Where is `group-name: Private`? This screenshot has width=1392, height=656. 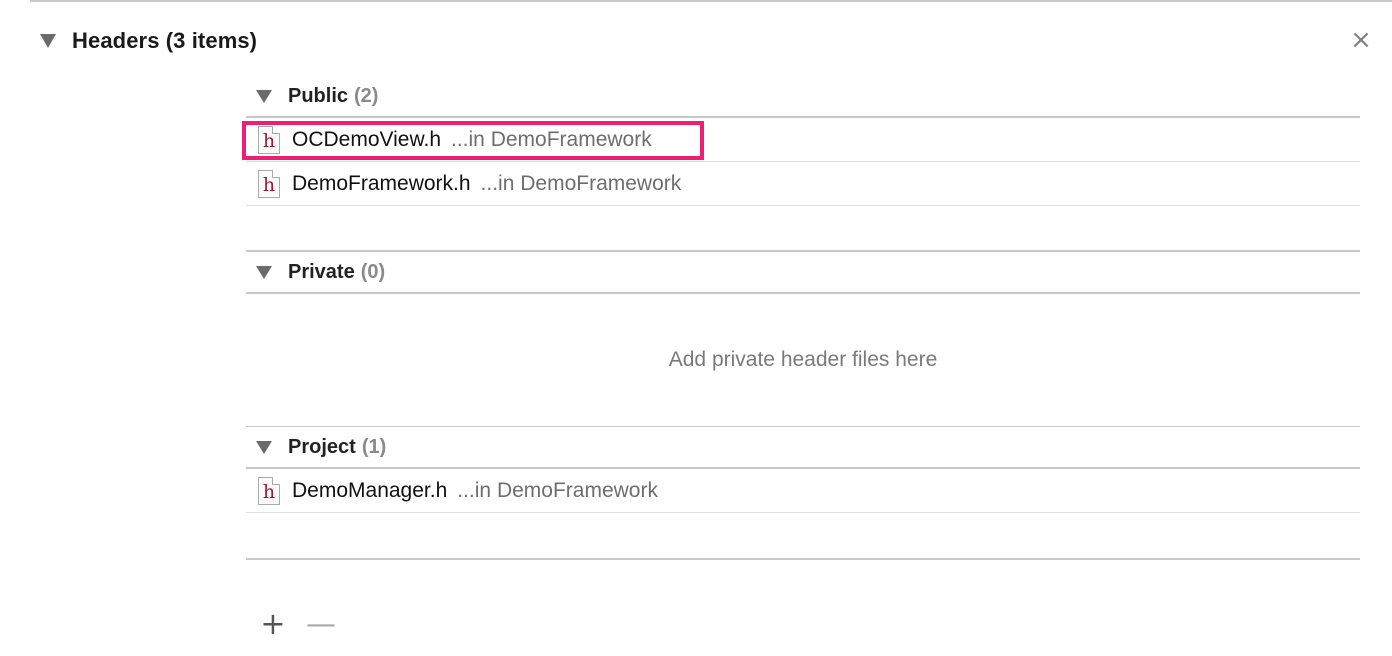 group-name: Private is located at coordinates (321, 271).